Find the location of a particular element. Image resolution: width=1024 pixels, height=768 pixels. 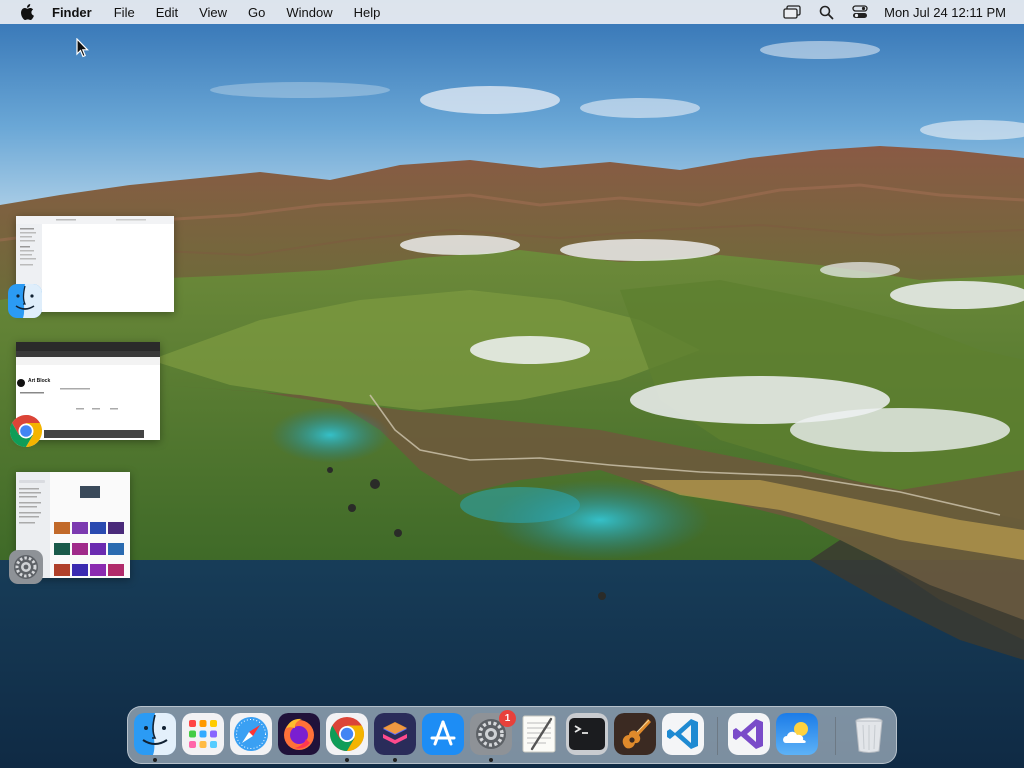

dock-item-vscode is located at coordinates (683, 734).